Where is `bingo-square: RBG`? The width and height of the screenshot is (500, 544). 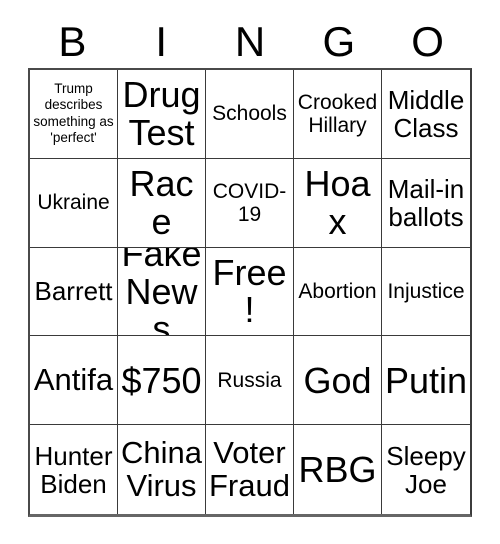
bingo-square: RBG is located at coordinates (338, 469).